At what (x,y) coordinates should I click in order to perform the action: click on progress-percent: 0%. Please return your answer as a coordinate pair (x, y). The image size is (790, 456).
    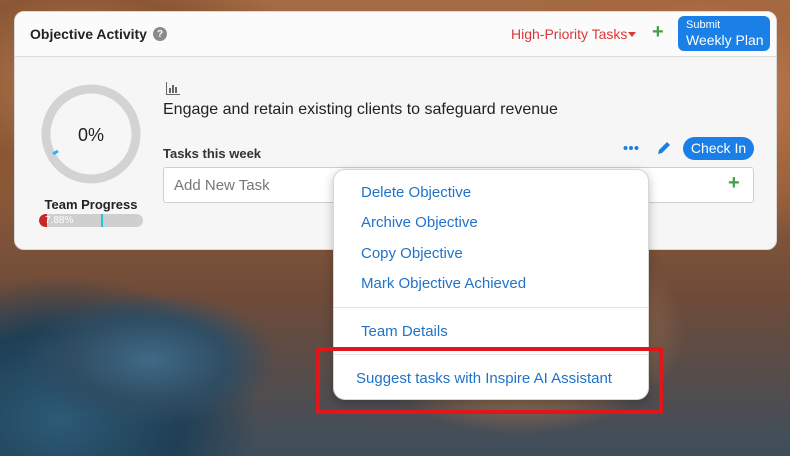
    Looking at the image, I should click on (90, 135).